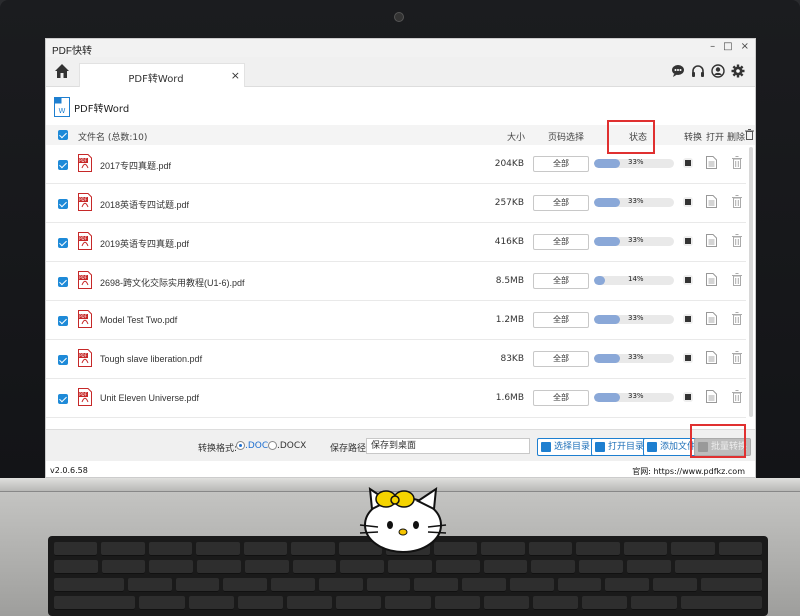  I want to click on webcam, so click(399, 17).